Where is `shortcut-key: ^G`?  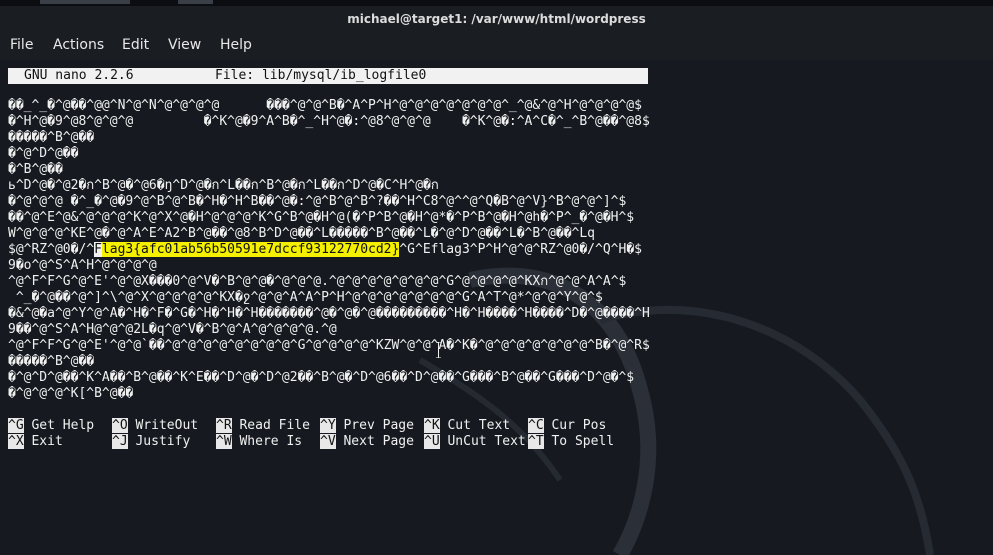
shortcut-key: ^G is located at coordinates (16, 425).